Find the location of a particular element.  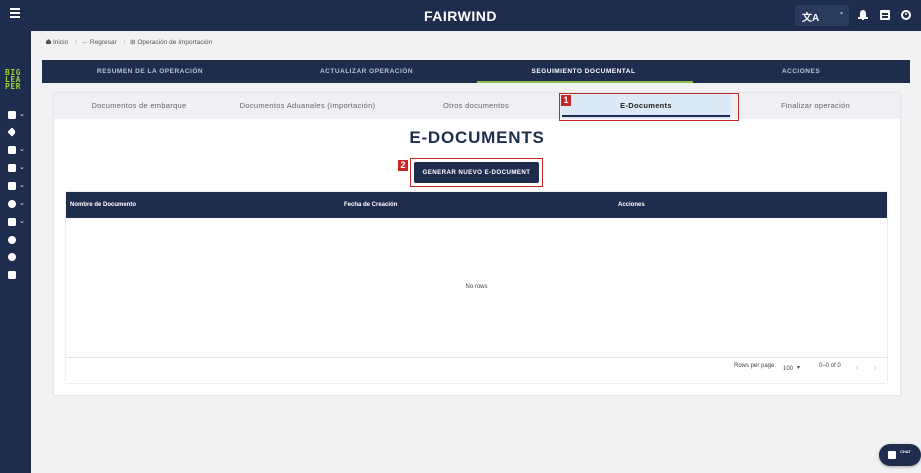

chat-icon is located at coordinates (892, 455).